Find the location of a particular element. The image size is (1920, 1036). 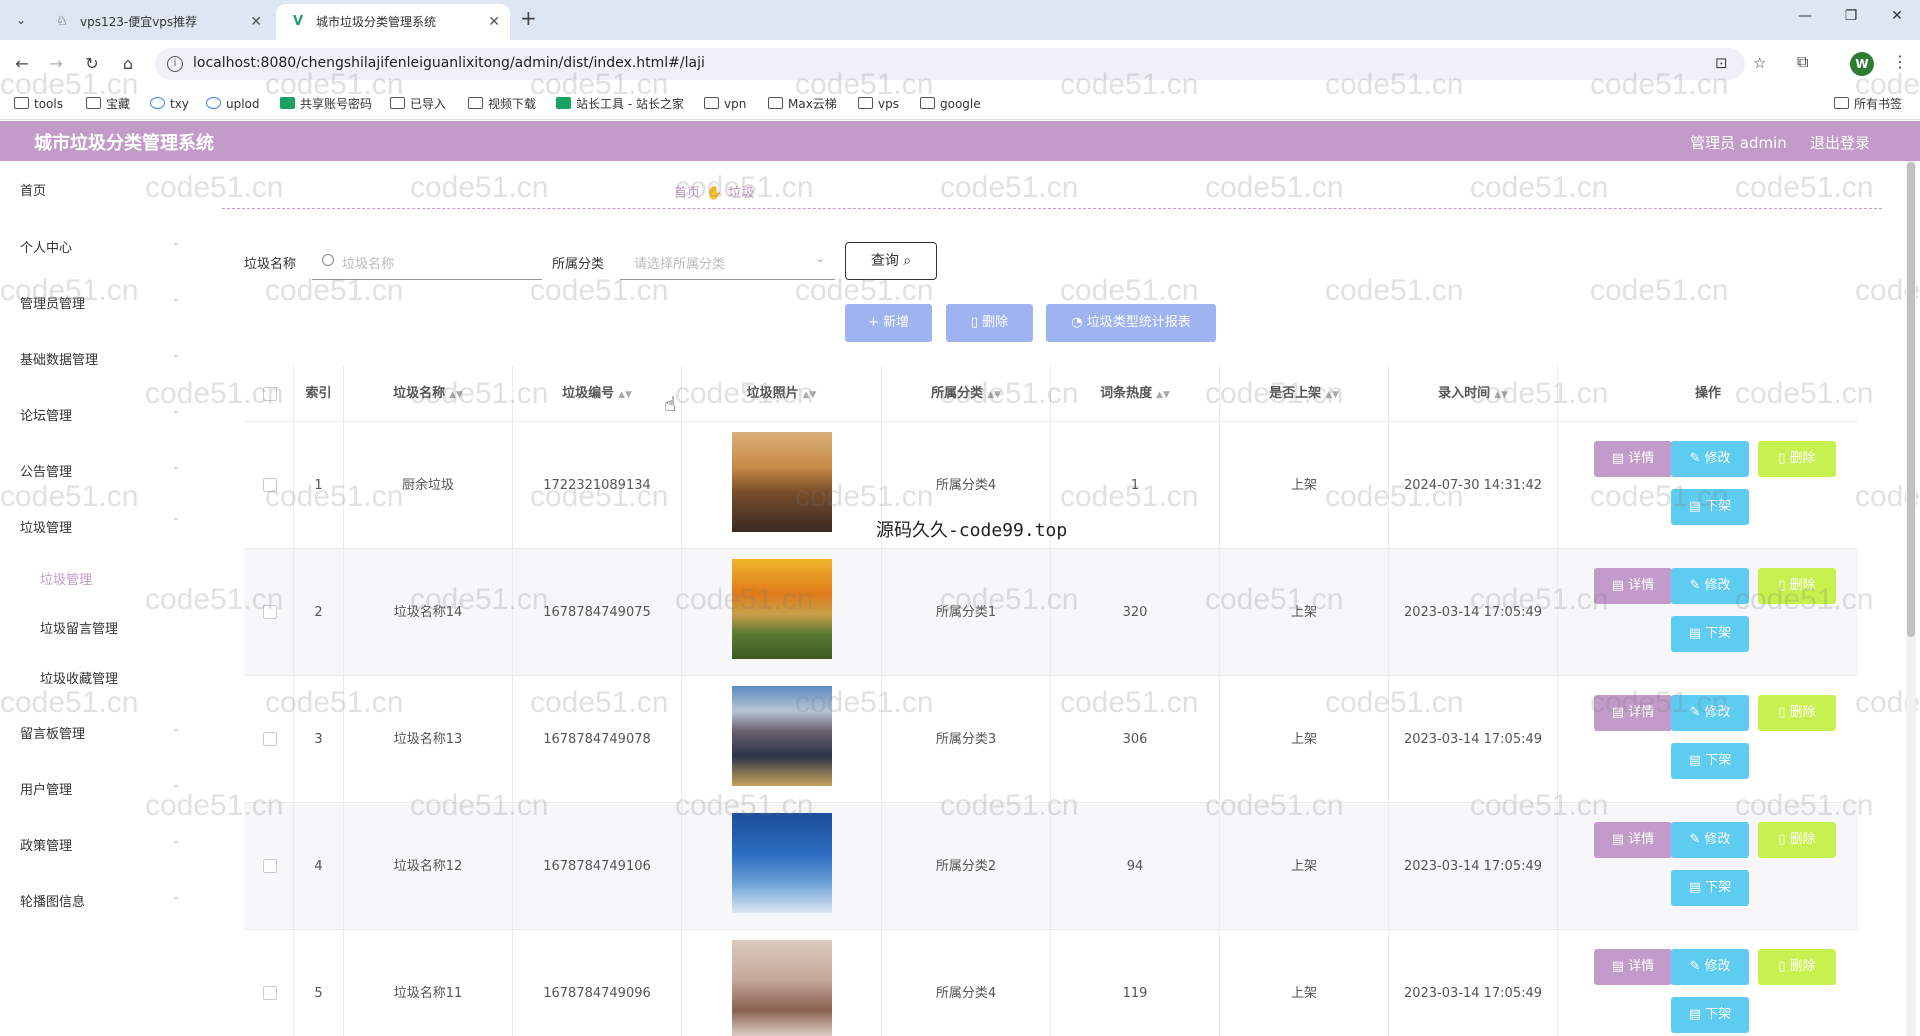

bookmark-imported: 已导入 is located at coordinates (418, 104).